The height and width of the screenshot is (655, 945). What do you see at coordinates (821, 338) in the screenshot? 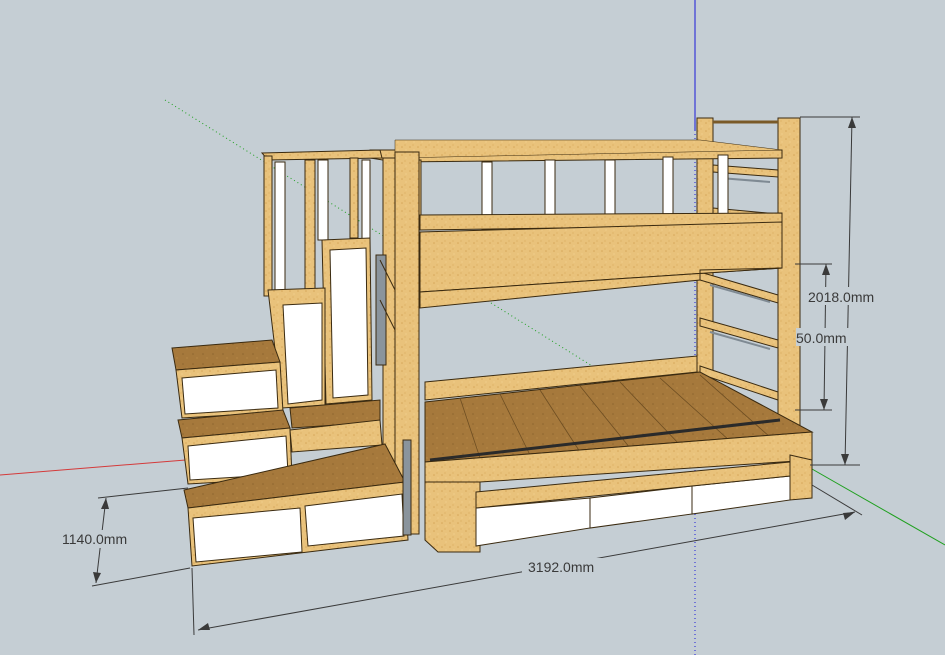
I see `label-height-lower: 50.0mm` at bounding box center [821, 338].